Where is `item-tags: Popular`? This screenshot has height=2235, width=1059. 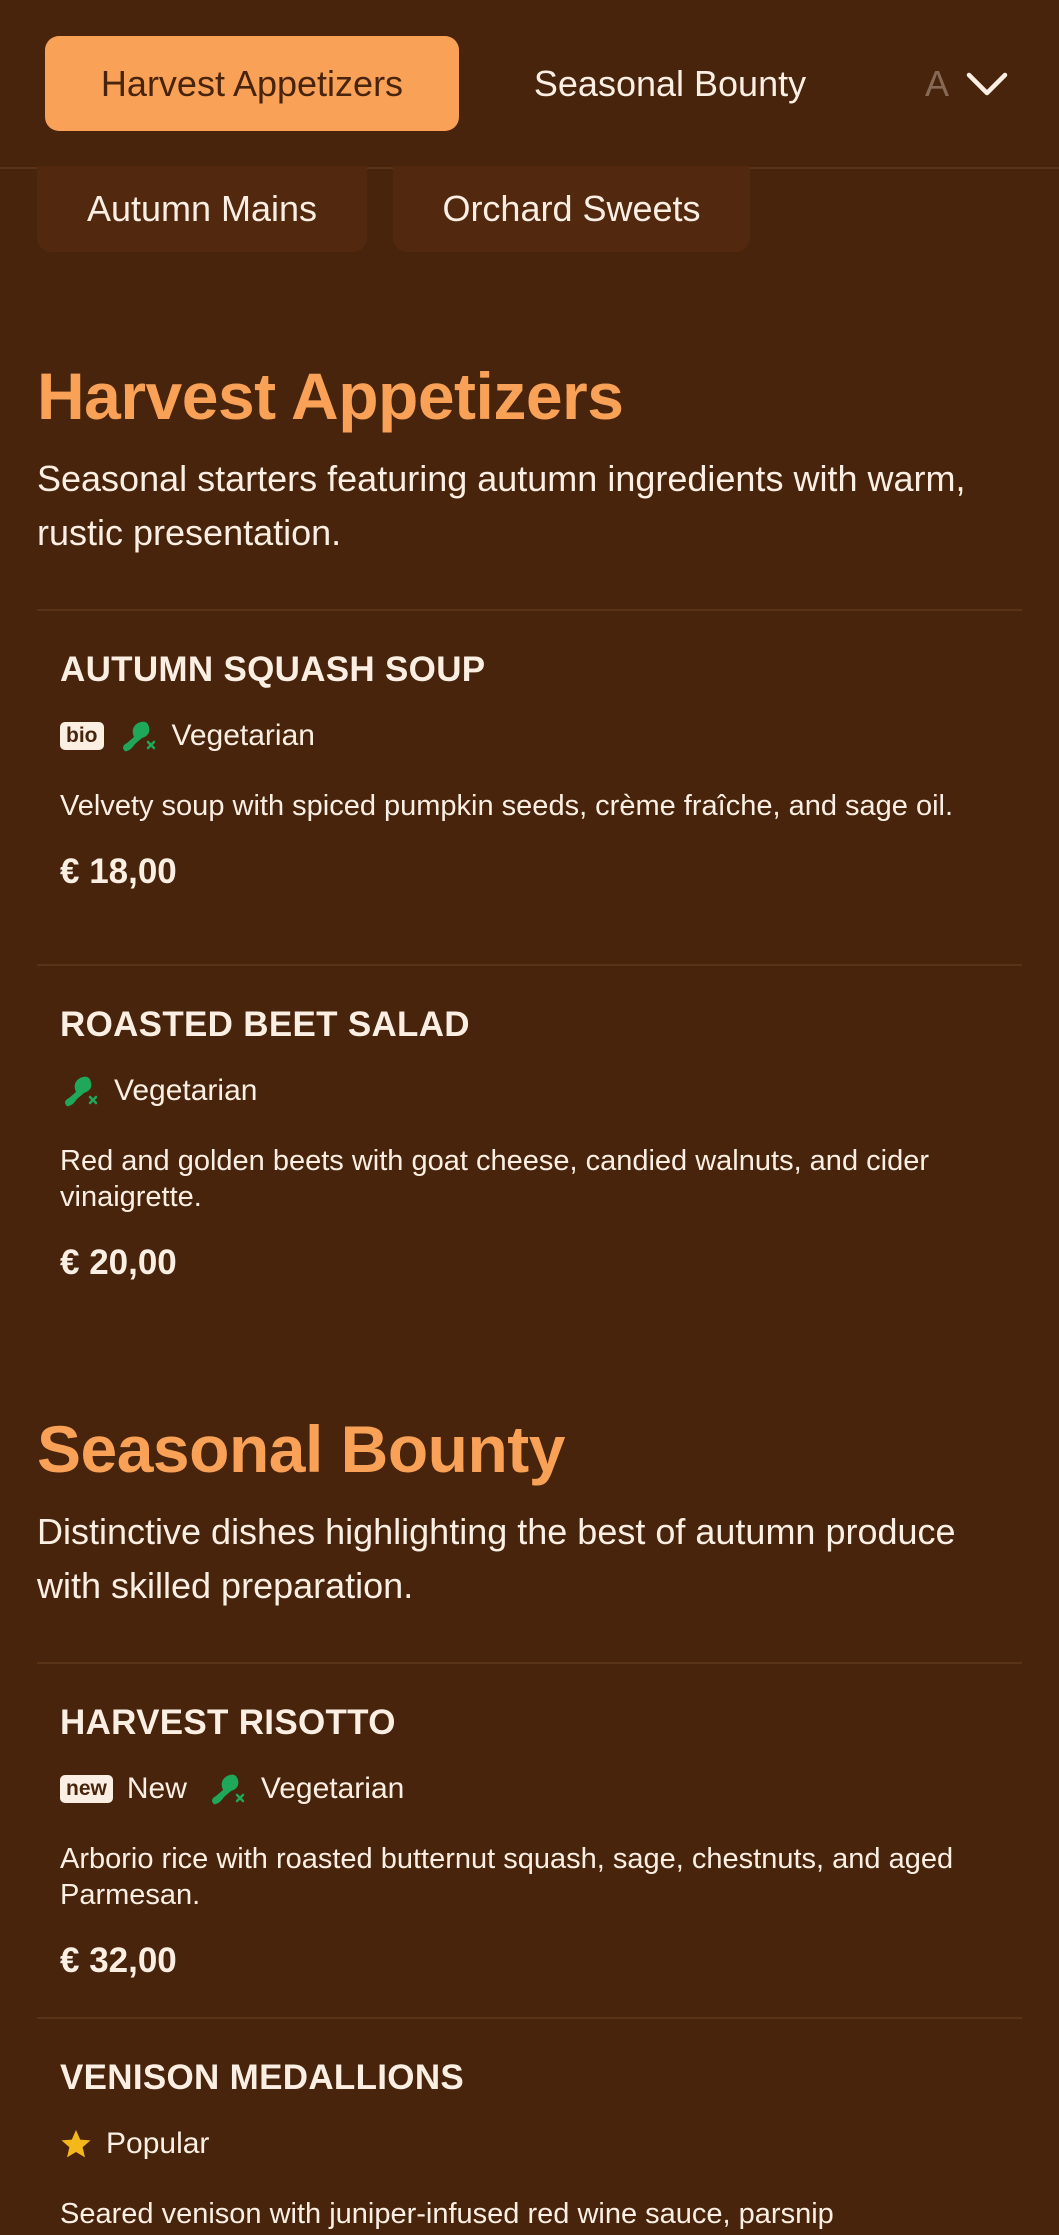
item-tags: Popular is located at coordinates (535, 2144).